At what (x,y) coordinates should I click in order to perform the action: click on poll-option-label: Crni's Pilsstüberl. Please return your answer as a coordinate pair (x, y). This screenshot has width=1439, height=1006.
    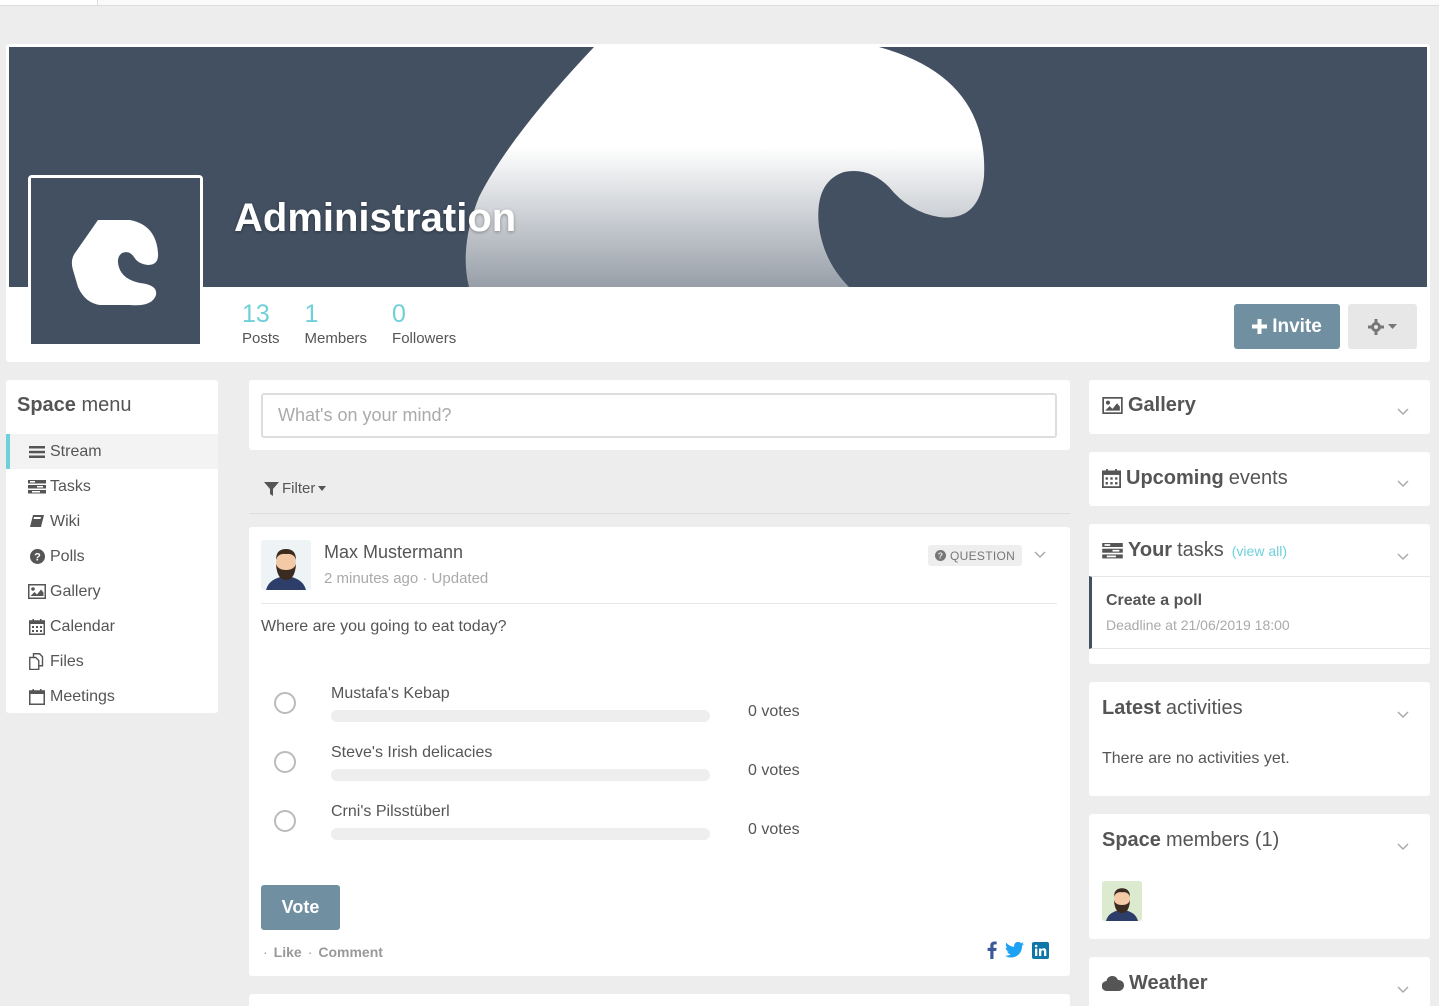
    Looking at the image, I should click on (390, 811).